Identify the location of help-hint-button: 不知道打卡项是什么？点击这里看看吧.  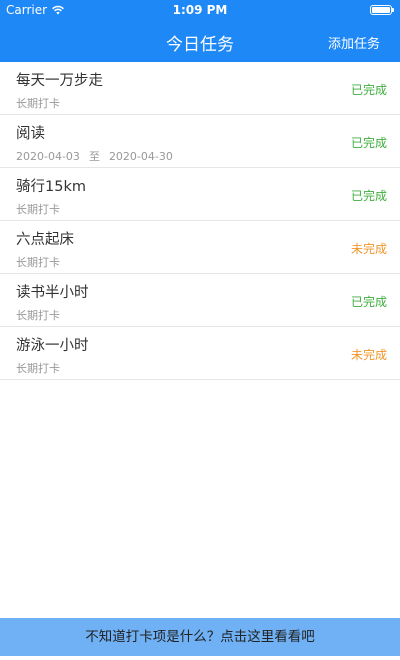
(200, 637).